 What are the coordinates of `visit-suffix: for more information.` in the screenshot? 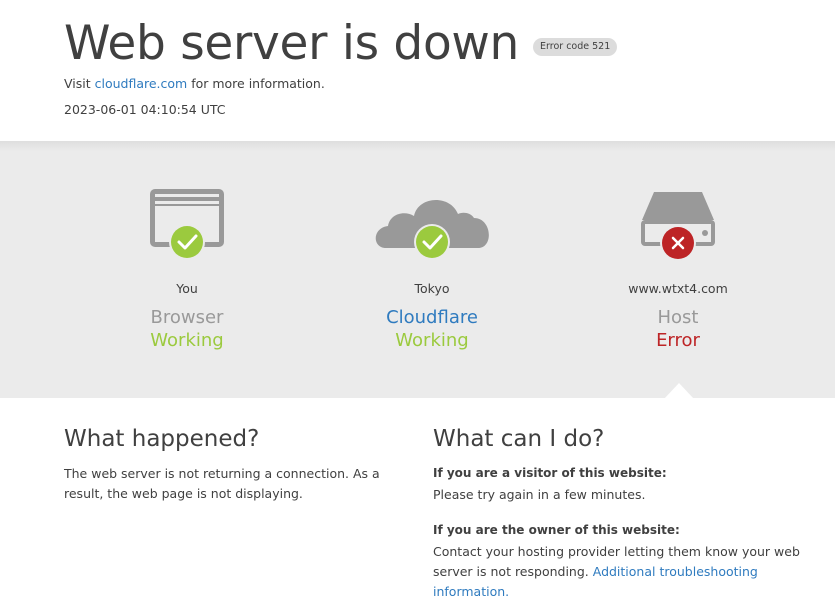 It's located at (256, 83).